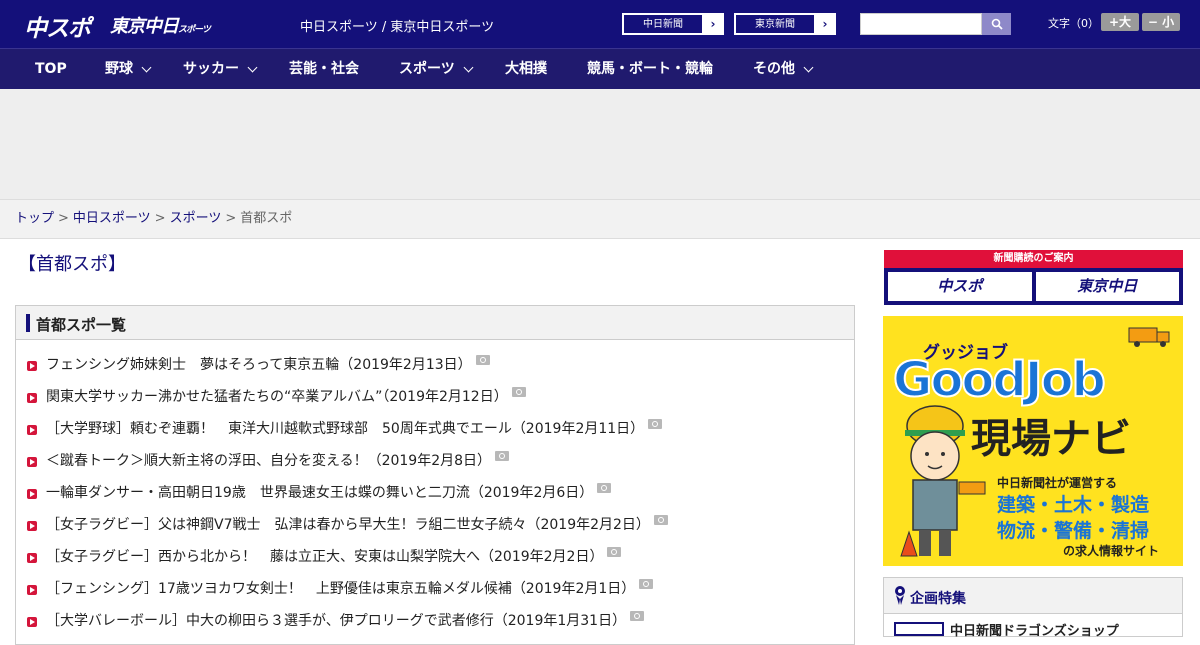  Describe the element at coordinates (427, 69) in the screenshot. I see `nav-label: スポーツ` at that location.